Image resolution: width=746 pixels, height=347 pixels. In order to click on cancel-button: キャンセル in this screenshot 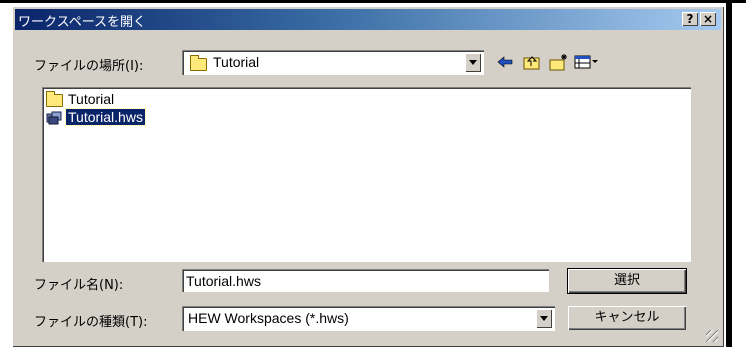, I will do `click(627, 318)`.